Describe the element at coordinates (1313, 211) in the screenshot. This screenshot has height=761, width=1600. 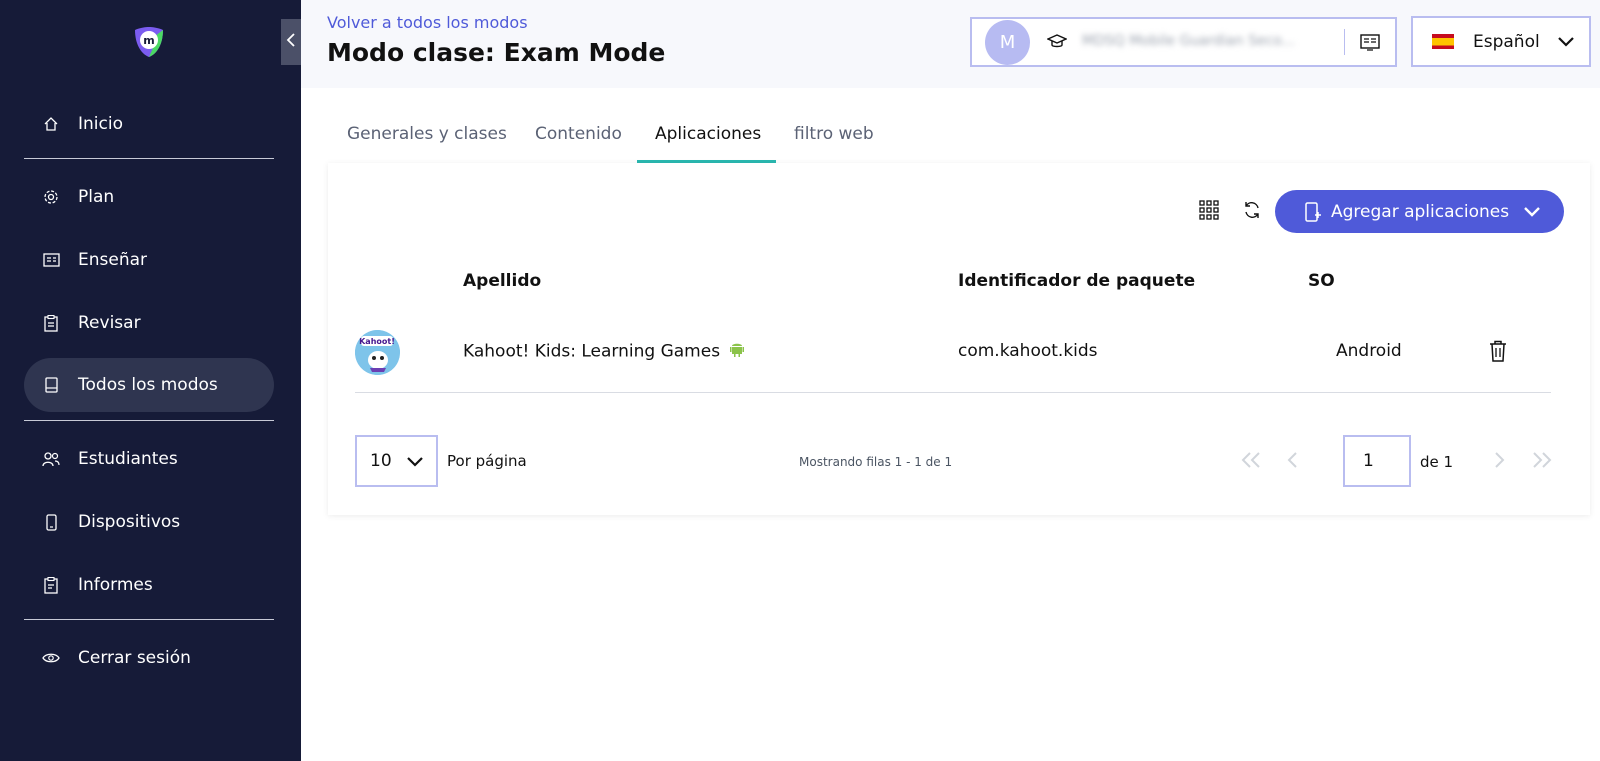
I see `add-device-icon` at that location.